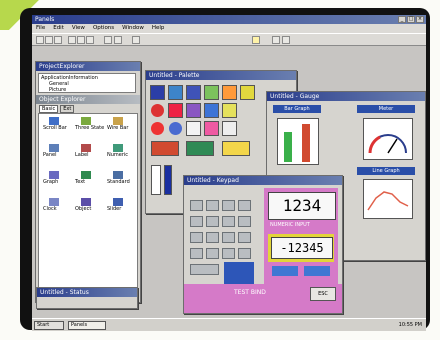  I want to click on folder-icon, so click(256, 40).